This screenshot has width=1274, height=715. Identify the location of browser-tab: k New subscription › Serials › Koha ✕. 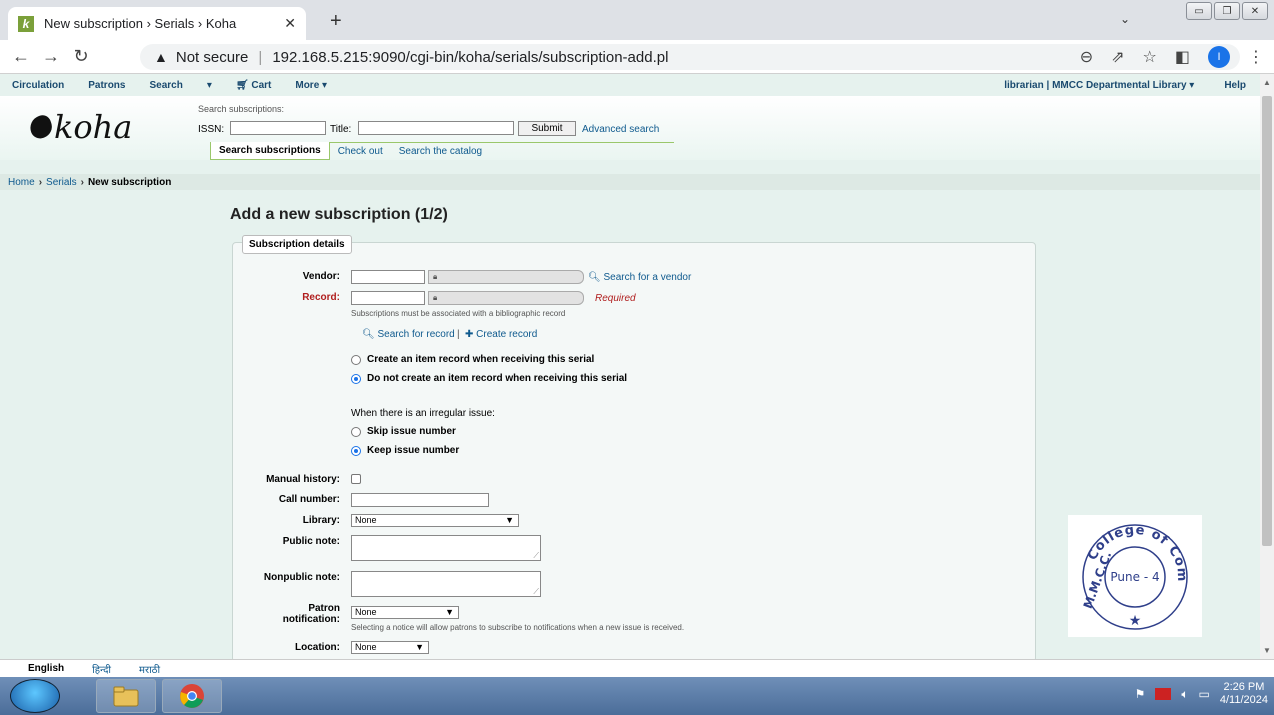
(157, 23).